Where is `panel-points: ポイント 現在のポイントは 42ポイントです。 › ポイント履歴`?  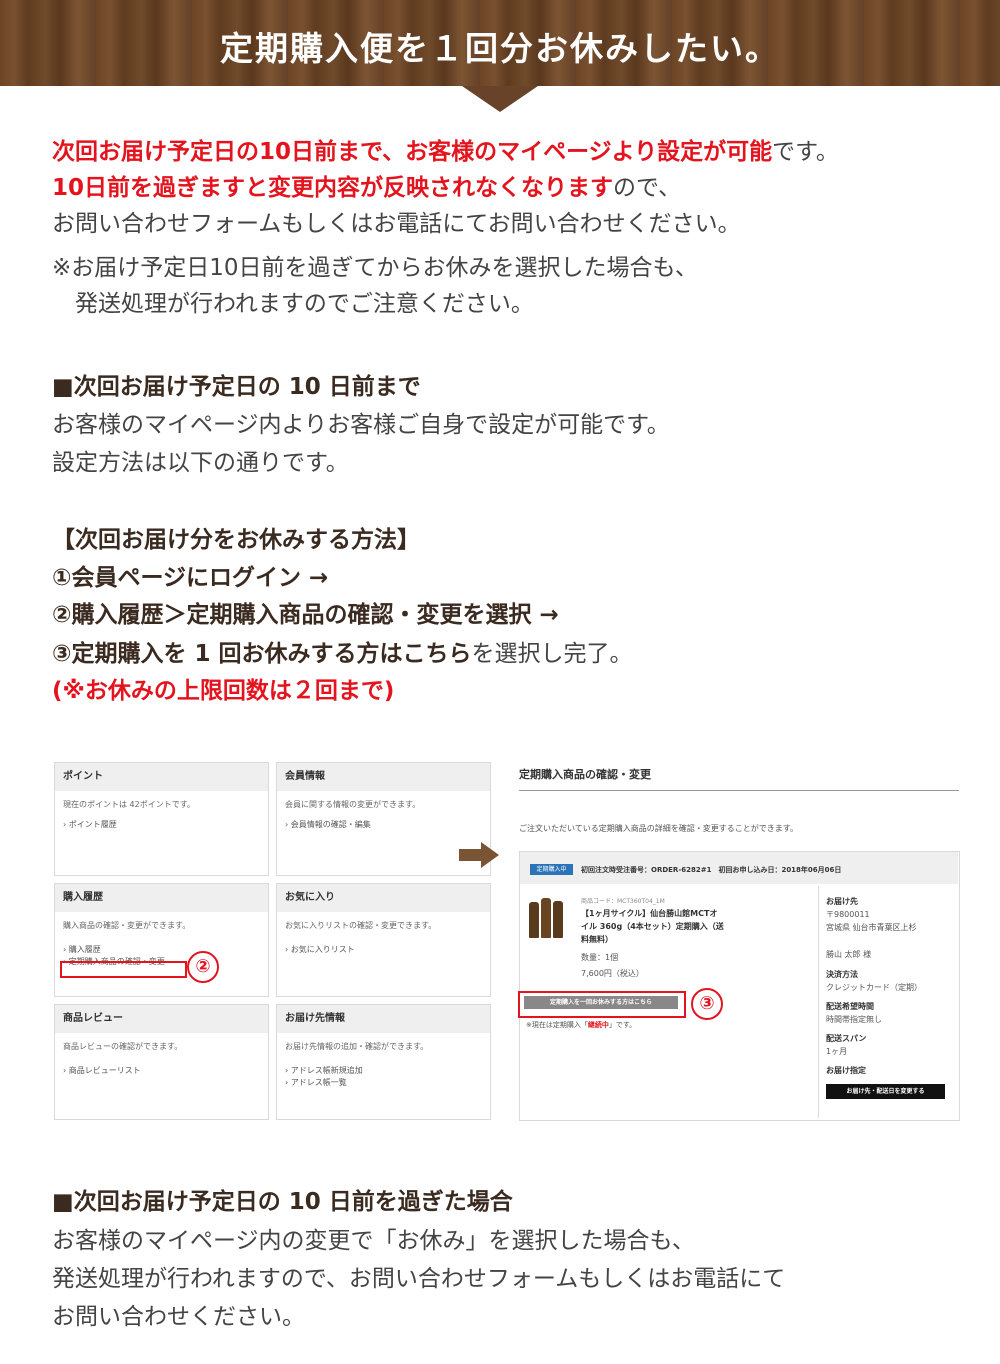
panel-points: ポイント 現在のポイントは 42ポイントです。 › ポイント履歴 is located at coordinates (161, 819).